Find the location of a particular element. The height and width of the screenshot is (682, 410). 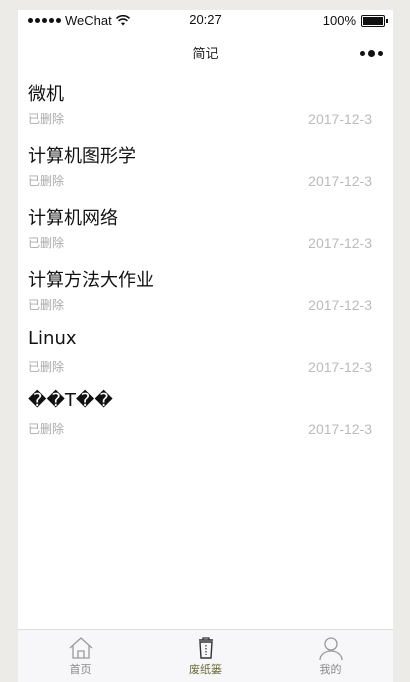

note-item: 微机 已删除 2017-12-3 is located at coordinates (205, 109).